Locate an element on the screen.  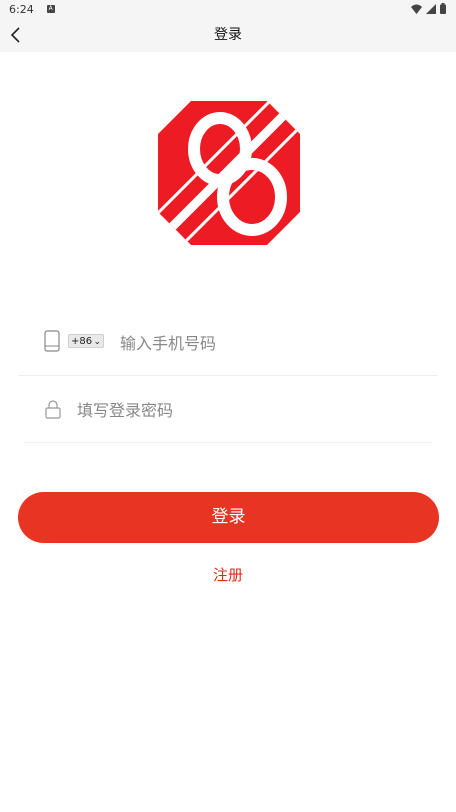
country-code-select: +86 ⌄ is located at coordinates (86, 341).